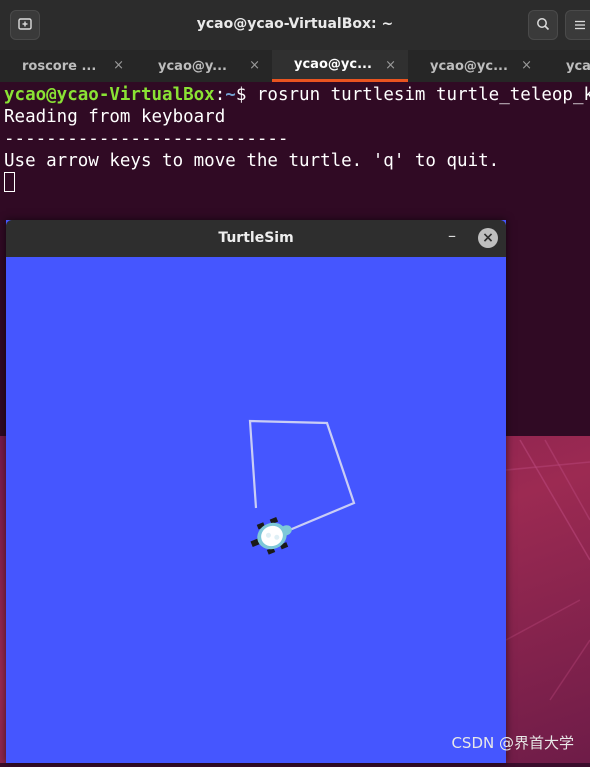 The height and width of the screenshot is (767, 590). I want to click on command-text: rosrun turtlesim turtle_teleop_key, so click(423, 95).